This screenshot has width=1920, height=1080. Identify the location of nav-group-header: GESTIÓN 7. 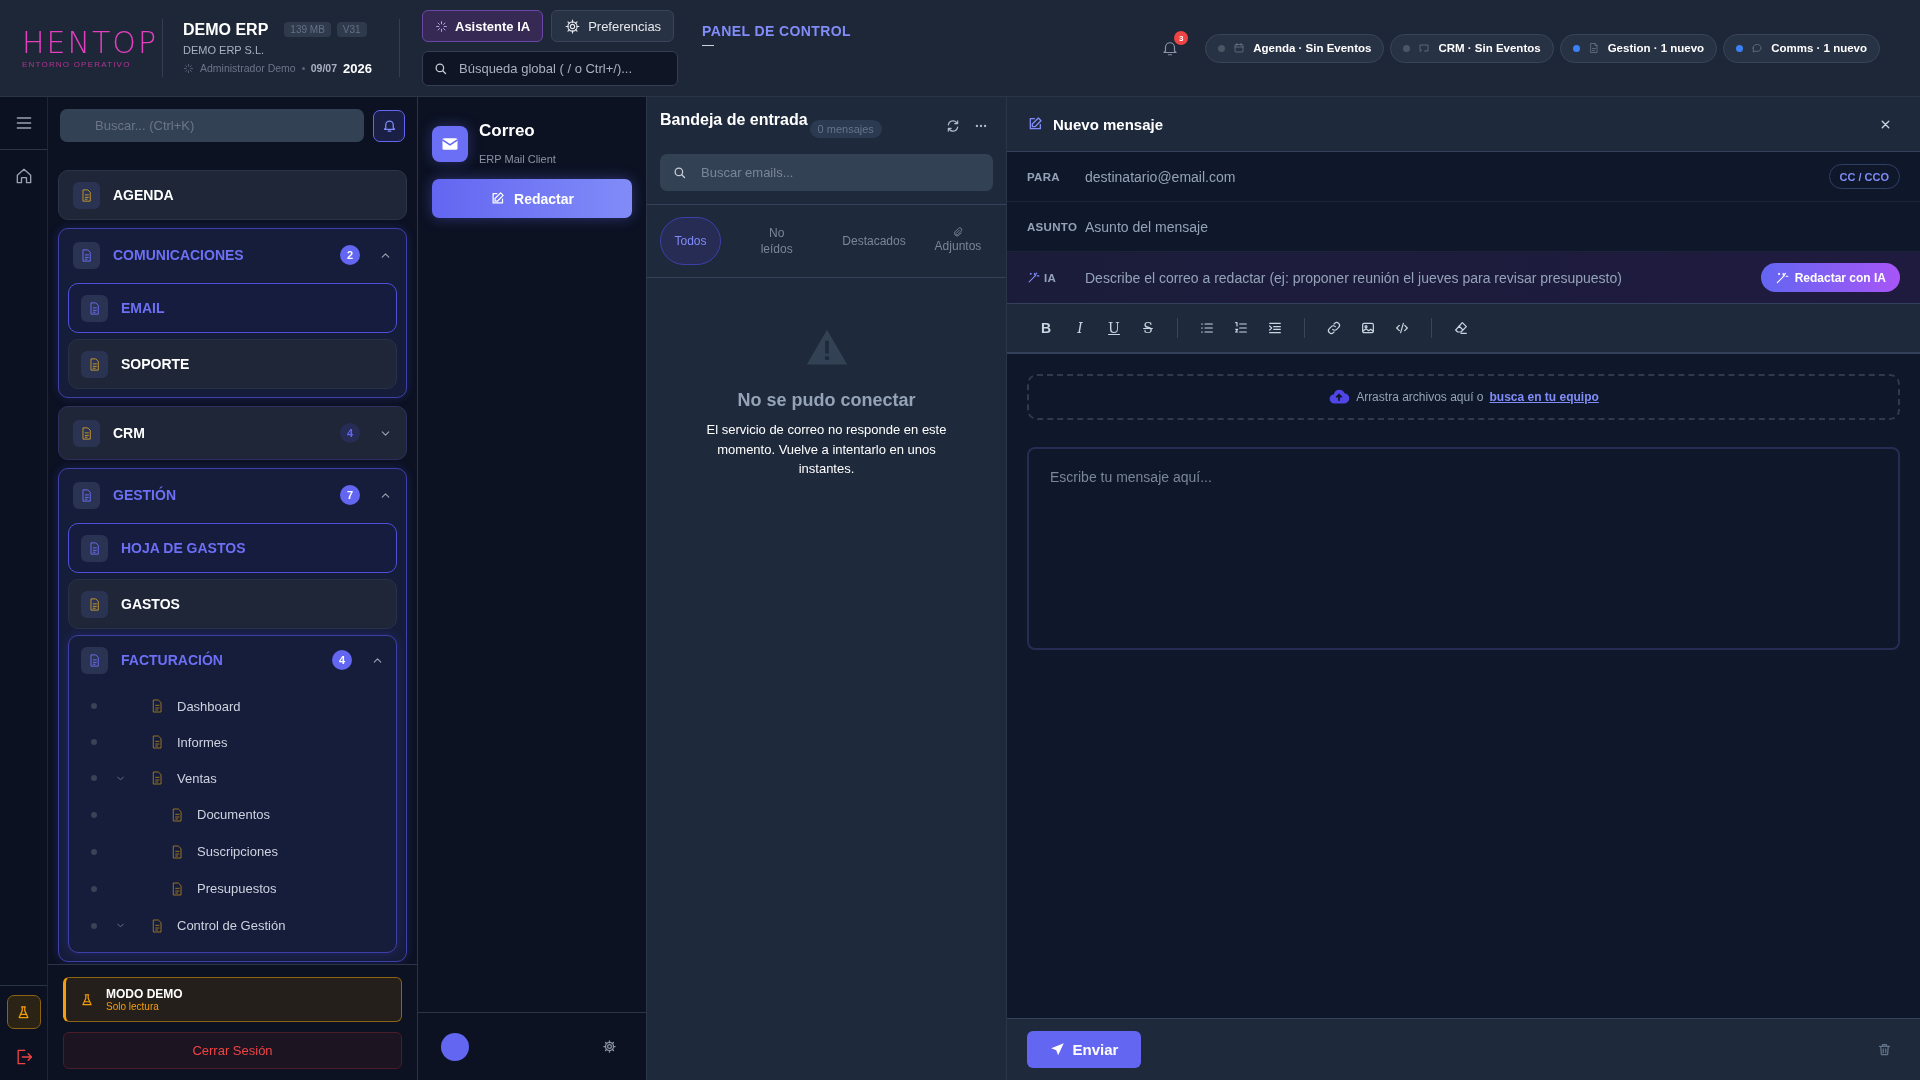
(232, 495).